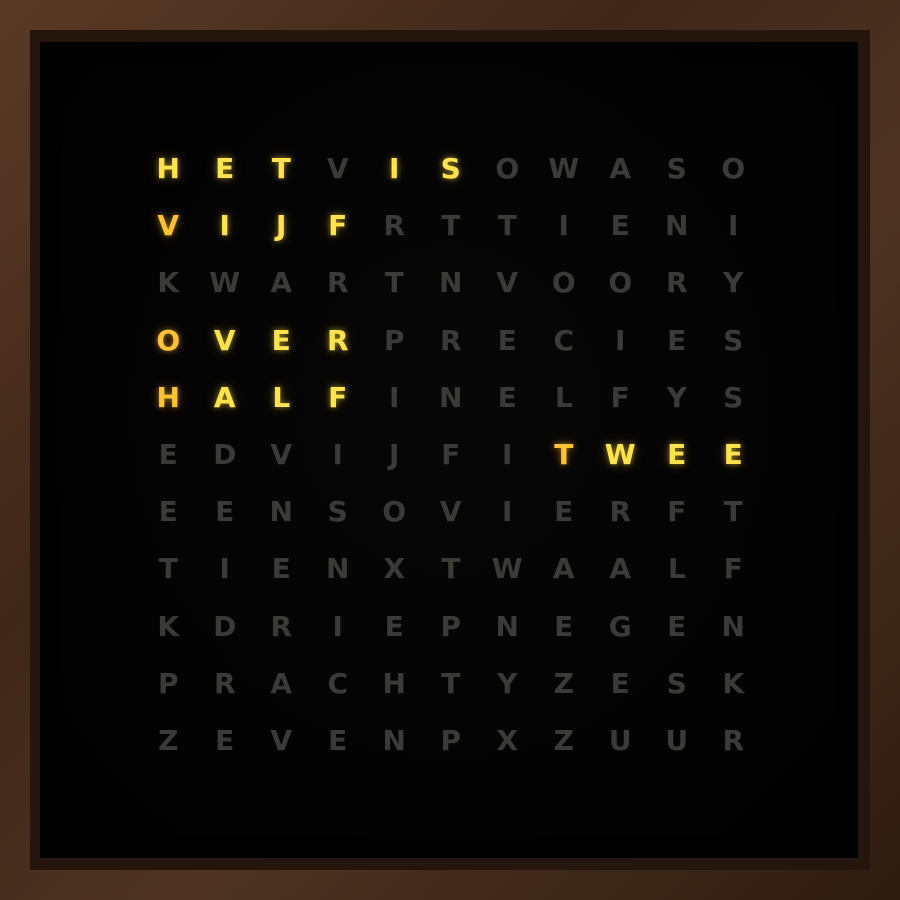 The height and width of the screenshot is (900, 900). What do you see at coordinates (281, 226) in the screenshot?
I see `clock-letter: J` at bounding box center [281, 226].